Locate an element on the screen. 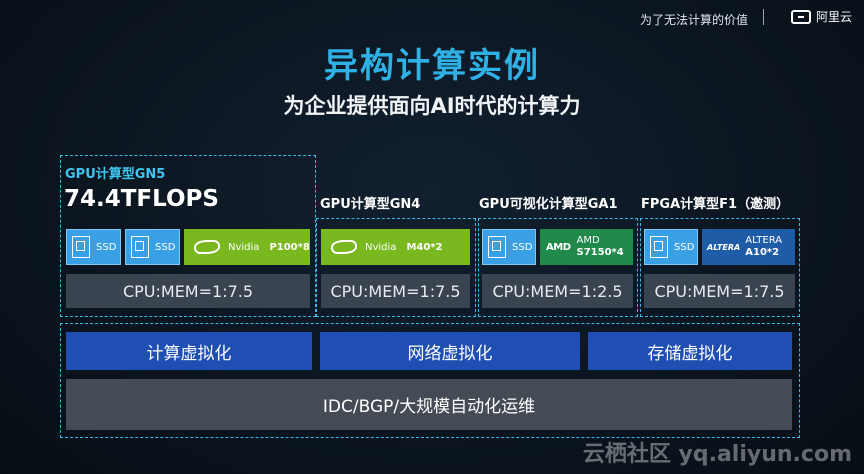 The image size is (864, 474). aliyun-logo-icon is located at coordinates (800, 16).